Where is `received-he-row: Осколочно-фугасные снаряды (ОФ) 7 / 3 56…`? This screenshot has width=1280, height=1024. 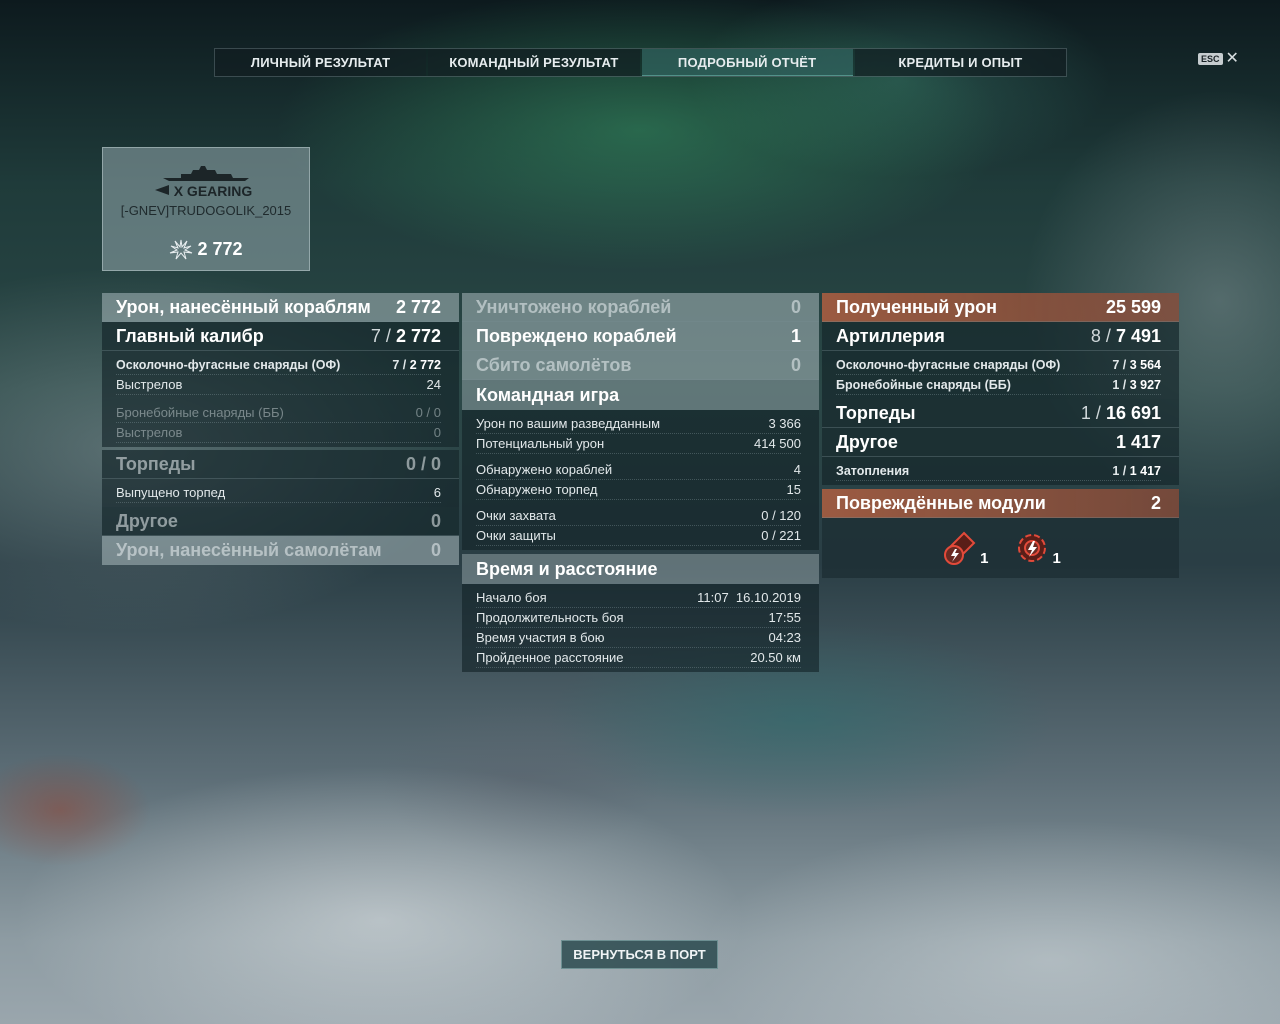
received-he-row: Осколочно-фугасные снаряды (ОФ) 7 / 3 56… is located at coordinates (998, 365).